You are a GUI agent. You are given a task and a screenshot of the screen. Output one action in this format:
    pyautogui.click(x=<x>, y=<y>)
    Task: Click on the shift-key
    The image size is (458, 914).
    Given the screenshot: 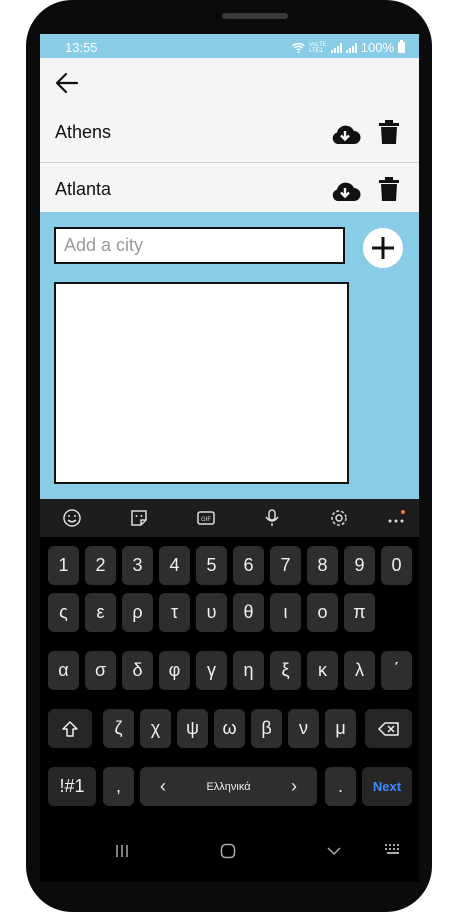 What is the action you would take?
    pyautogui.click(x=70, y=728)
    